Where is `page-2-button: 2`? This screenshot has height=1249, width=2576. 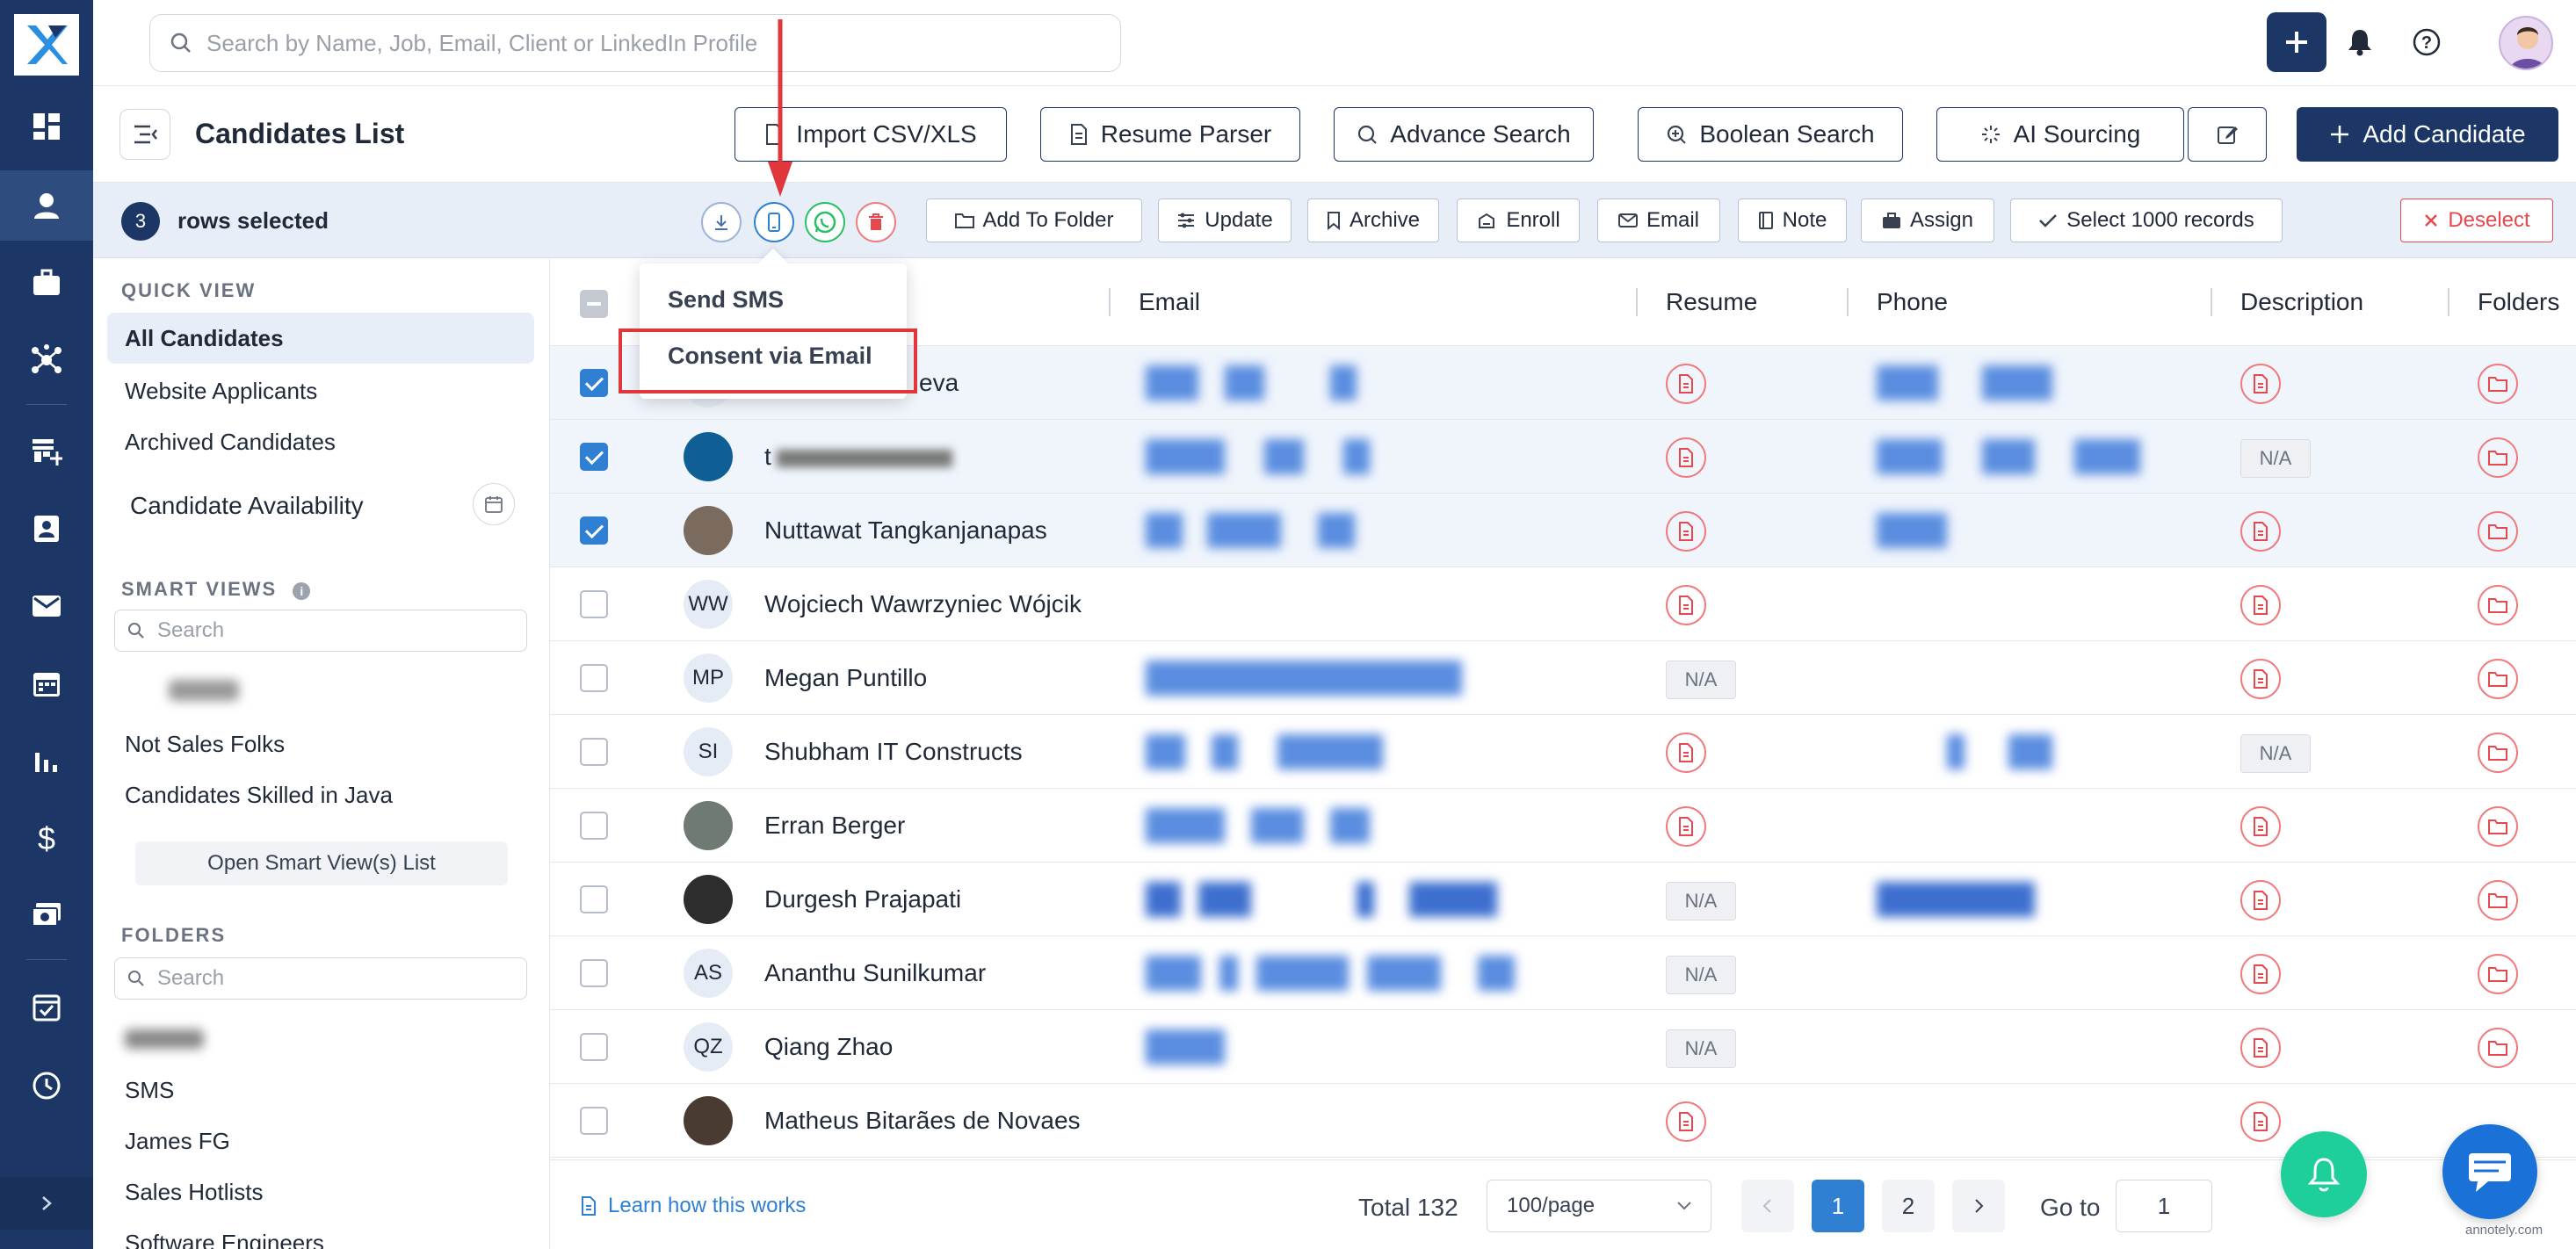
page-2-button: 2 is located at coordinates (1908, 1206).